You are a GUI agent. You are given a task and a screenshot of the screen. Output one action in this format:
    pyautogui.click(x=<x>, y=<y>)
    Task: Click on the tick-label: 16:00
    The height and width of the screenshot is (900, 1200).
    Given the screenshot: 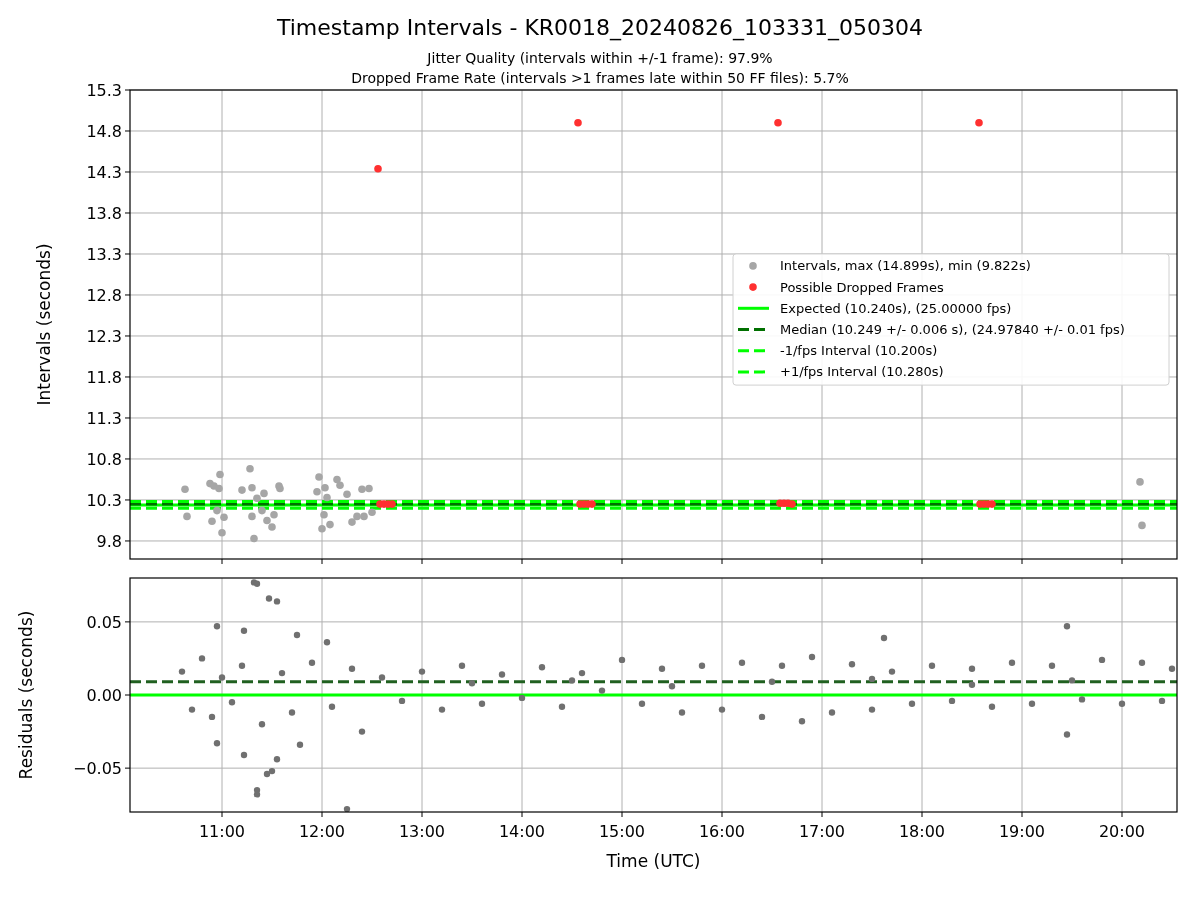 What is the action you would take?
    pyautogui.click(x=722, y=831)
    